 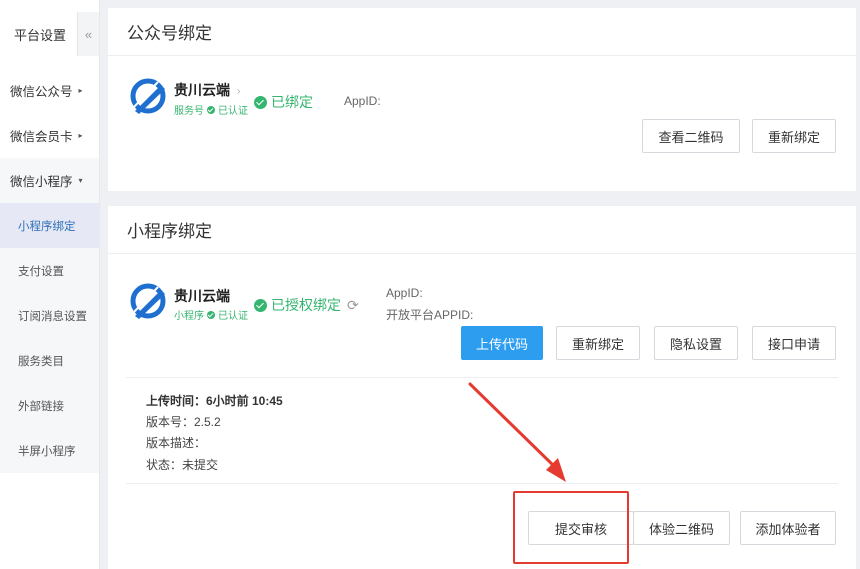 I want to click on version-status: 状态：未提交, so click(x=182, y=465).